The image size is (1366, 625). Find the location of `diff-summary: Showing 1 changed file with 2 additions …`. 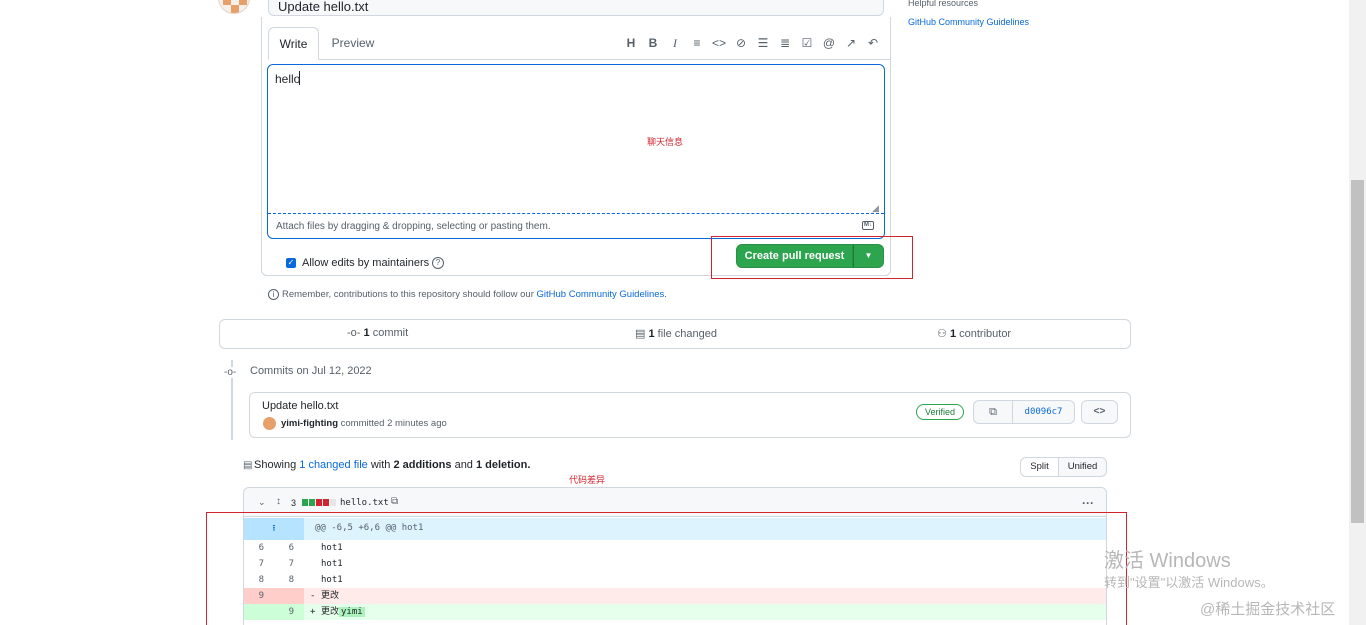

diff-summary: Showing 1 changed file with 2 additions … is located at coordinates (392, 465).